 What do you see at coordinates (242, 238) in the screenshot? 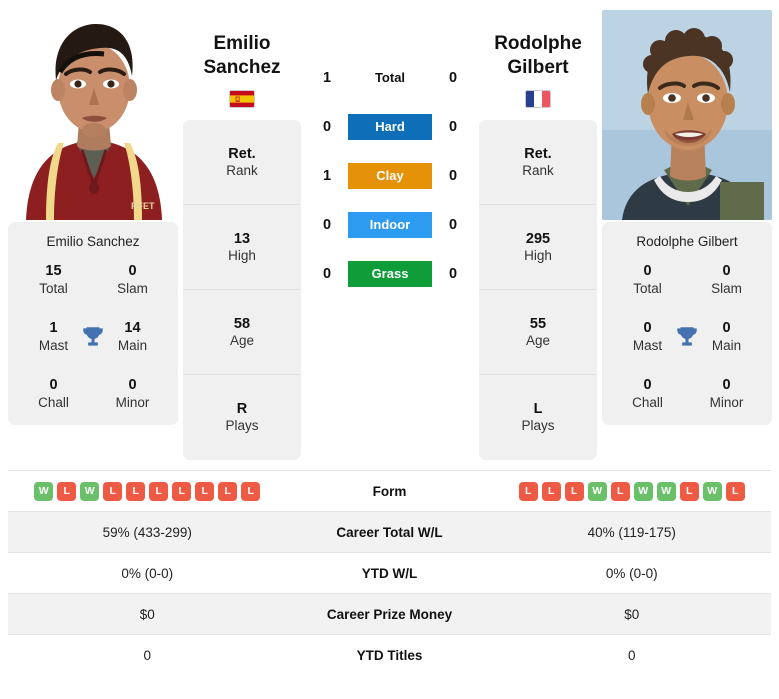
I see `left-high-value: 13` at bounding box center [242, 238].